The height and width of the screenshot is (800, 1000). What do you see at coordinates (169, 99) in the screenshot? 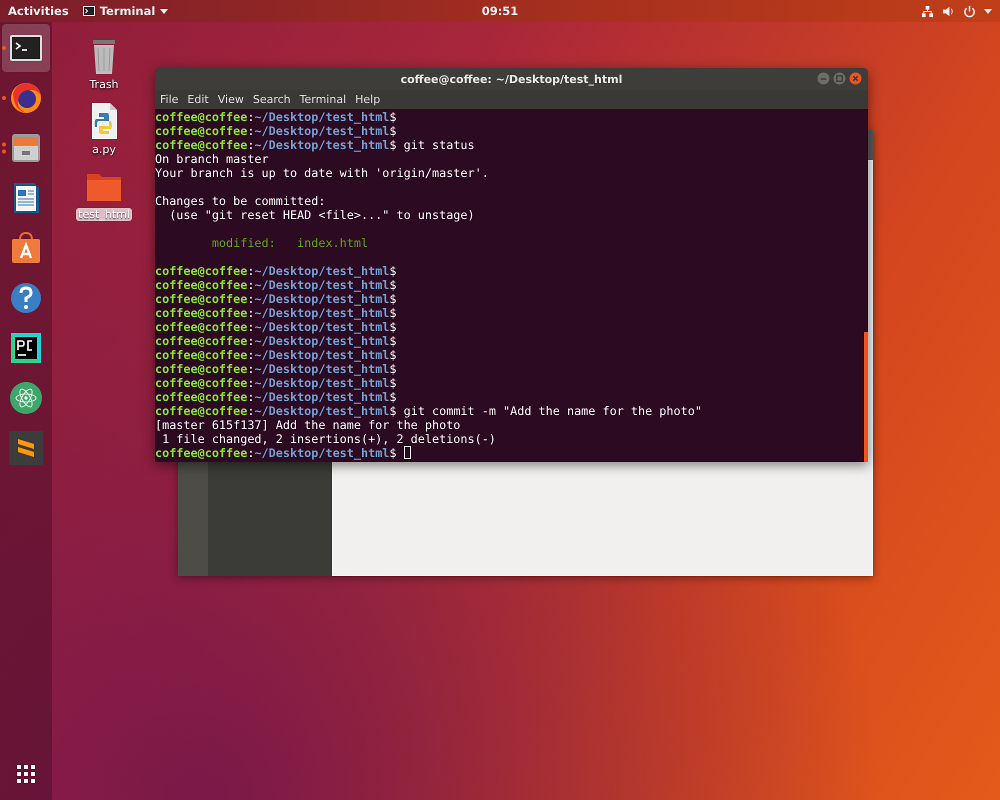
I see `menu-item: File` at bounding box center [169, 99].